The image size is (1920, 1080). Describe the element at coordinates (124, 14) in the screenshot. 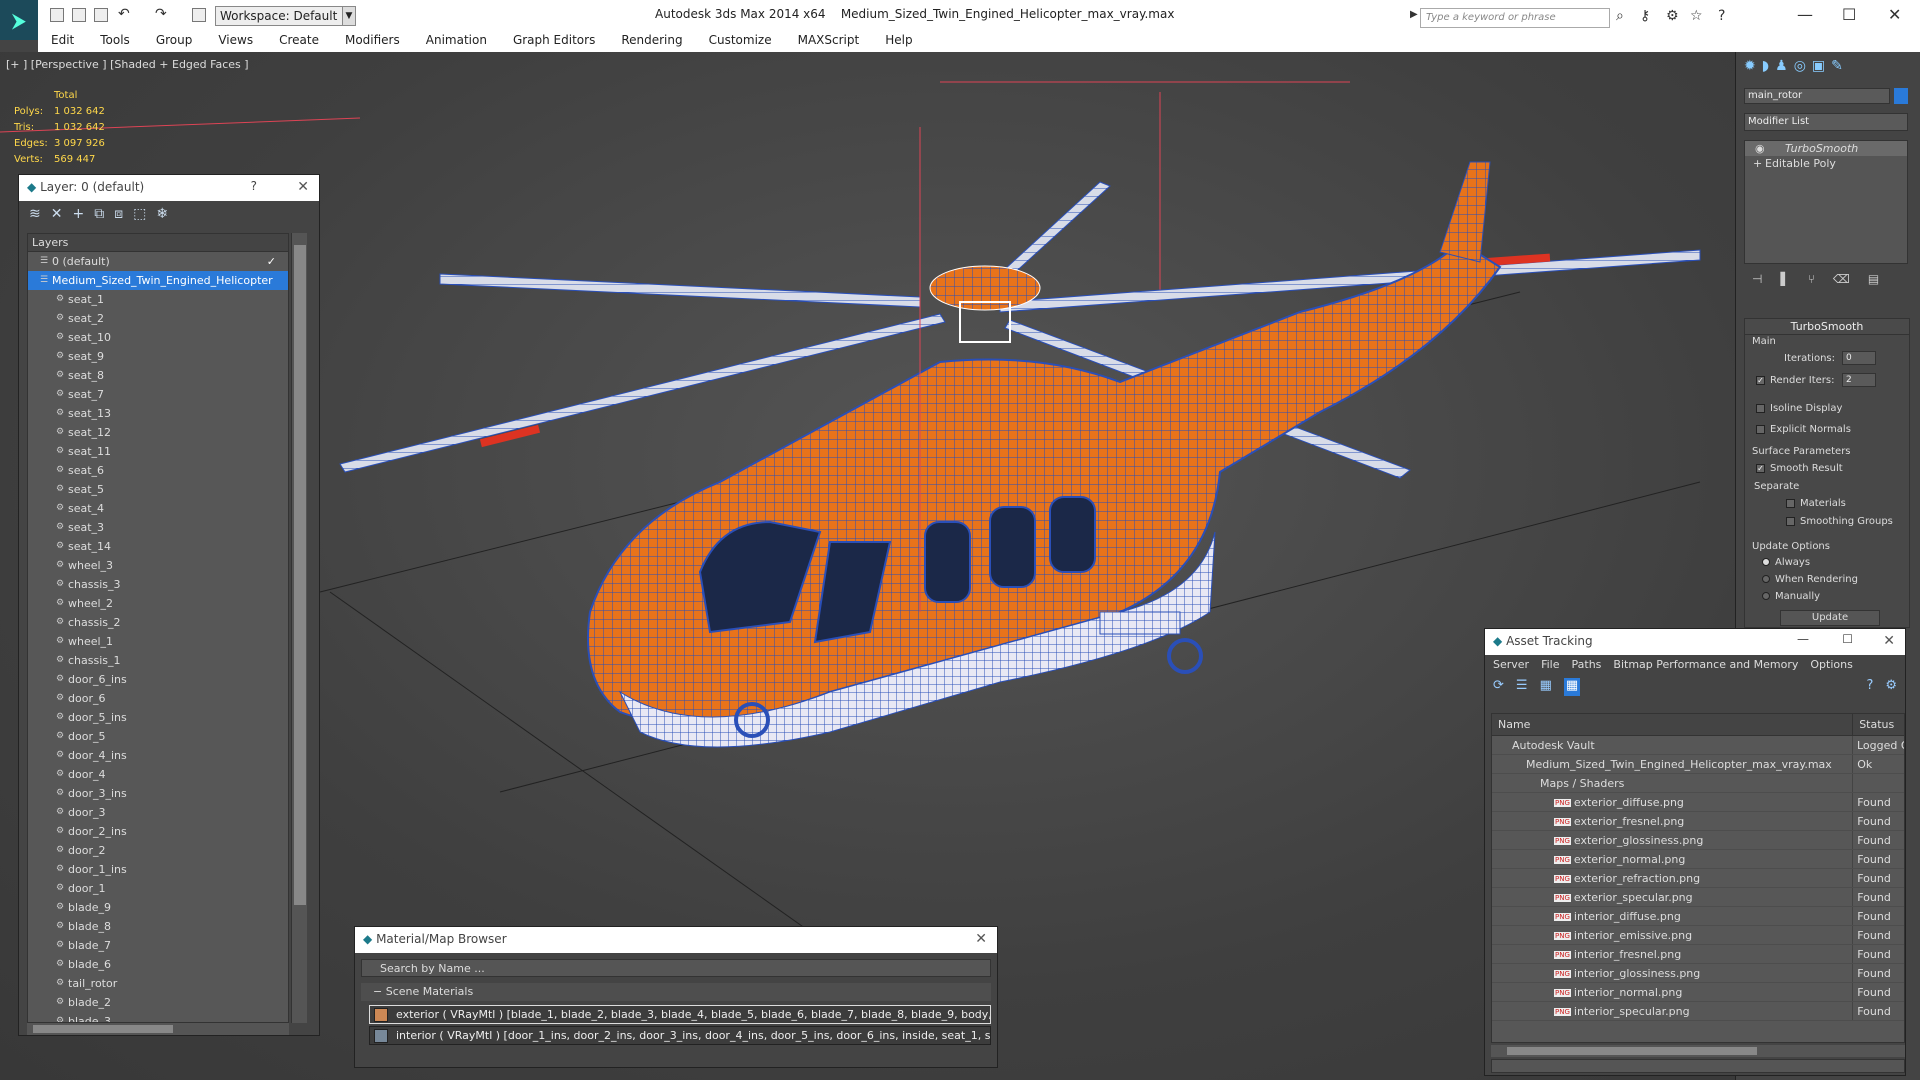

I see `undo-icon: ↶` at that location.